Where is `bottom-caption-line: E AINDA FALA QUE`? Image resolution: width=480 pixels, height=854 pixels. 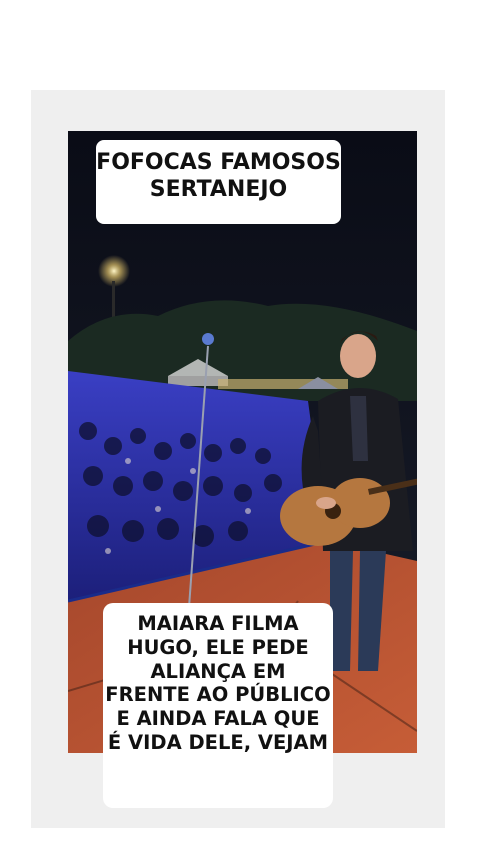
bottom-caption-line: E AINDA FALA QUE is located at coordinates (218, 719).